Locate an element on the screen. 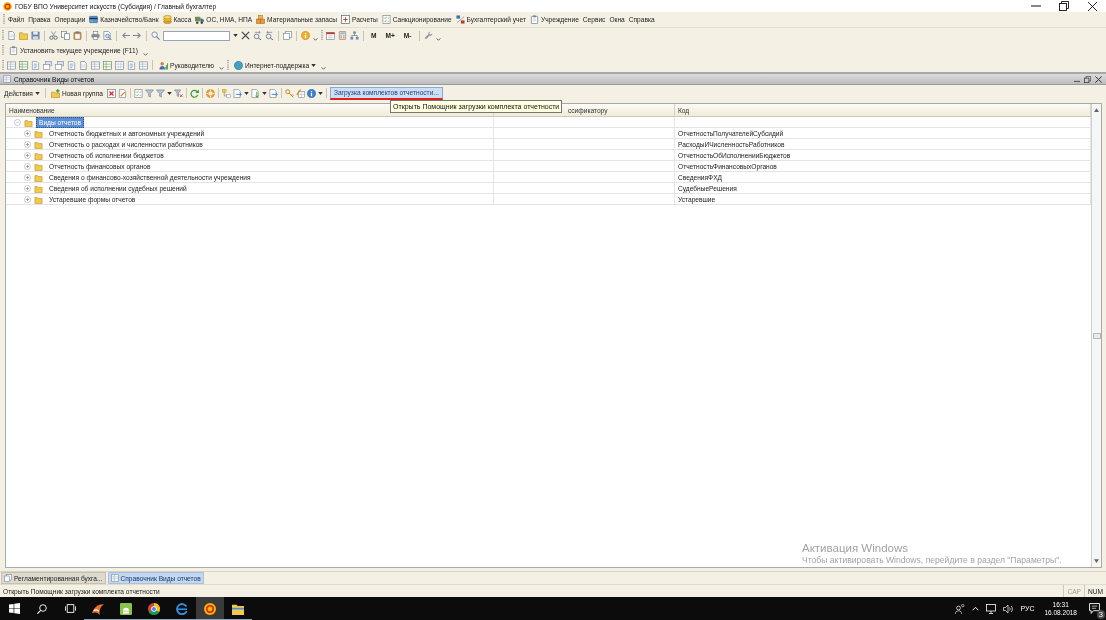 The width and height of the screenshot is (1106, 620). segmented-circle-icon is located at coordinates (154, 608).